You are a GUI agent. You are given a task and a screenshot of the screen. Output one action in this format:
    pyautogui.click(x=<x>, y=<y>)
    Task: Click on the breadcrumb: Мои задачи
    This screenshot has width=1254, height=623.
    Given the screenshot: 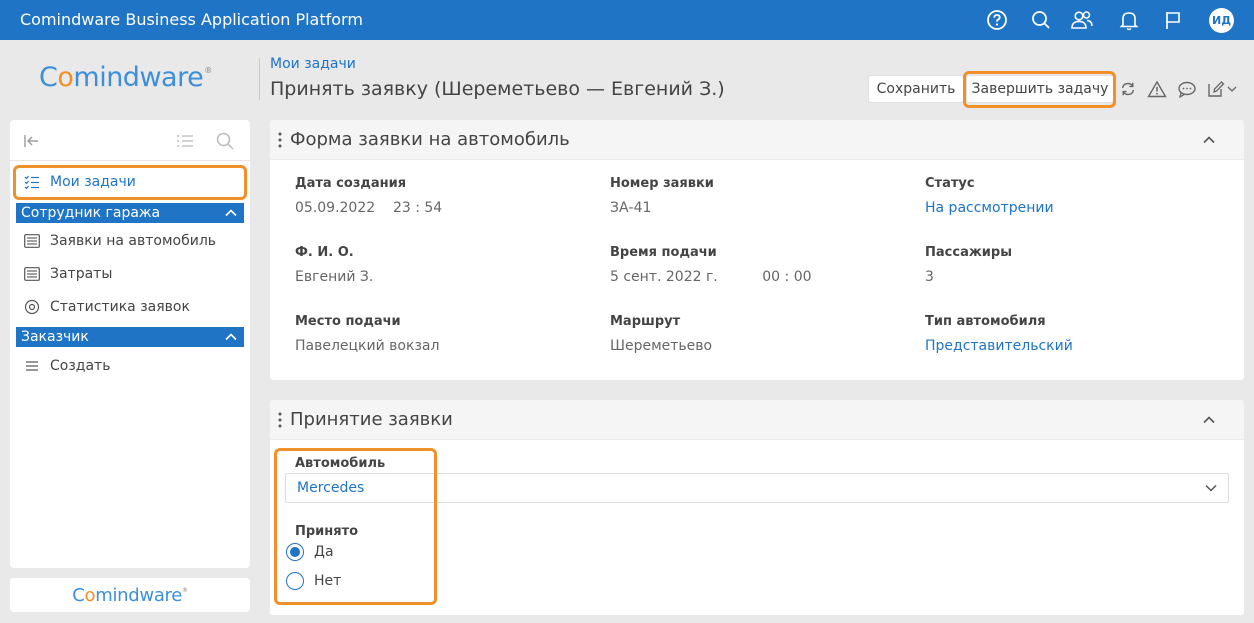 What is the action you would take?
    pyautogui.click(x=313, y=64)
    